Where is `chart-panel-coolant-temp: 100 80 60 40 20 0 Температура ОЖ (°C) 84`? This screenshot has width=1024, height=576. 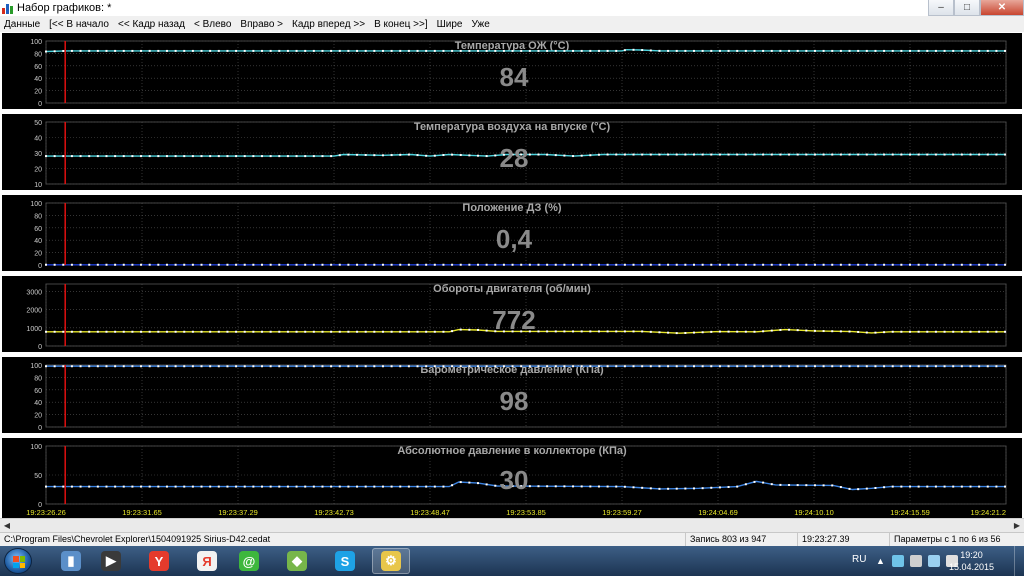
chart-panel-coolant-temp: 100 80 60 40 20 0 Температура ОЖ (°C) 84 is located at coordinates (512, 71).